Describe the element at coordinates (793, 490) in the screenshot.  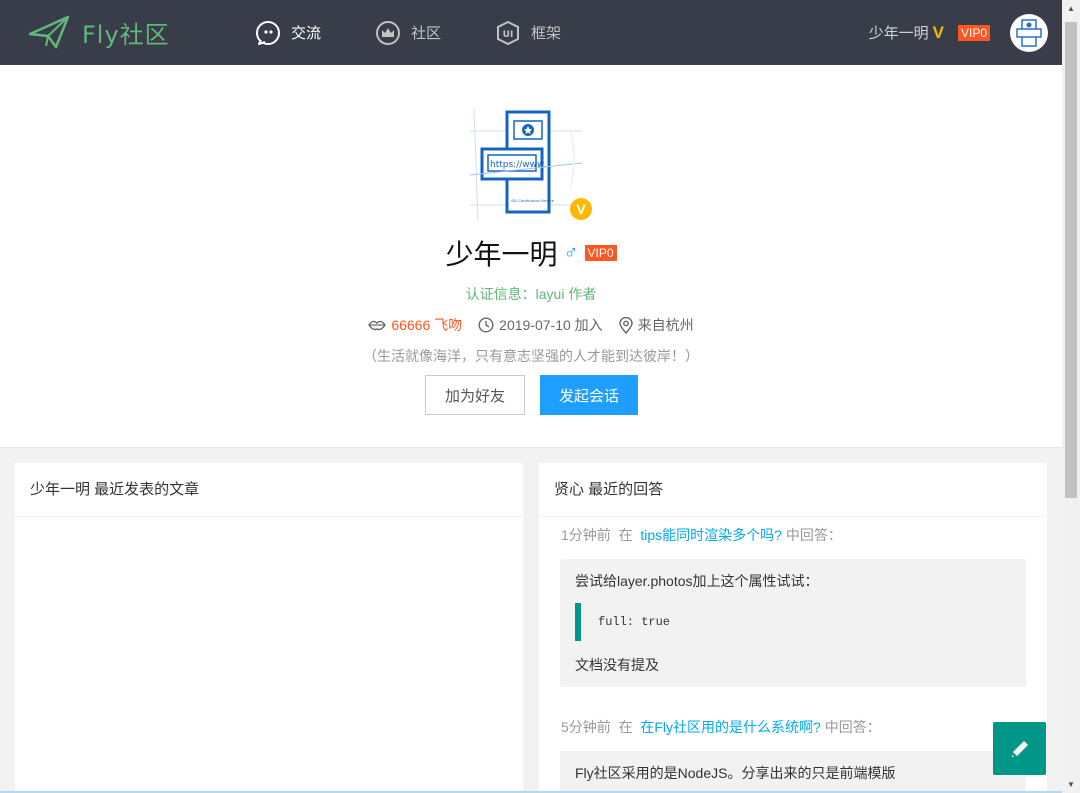
I see `recent-answers-title: 贤心 最近的回答` at that location.